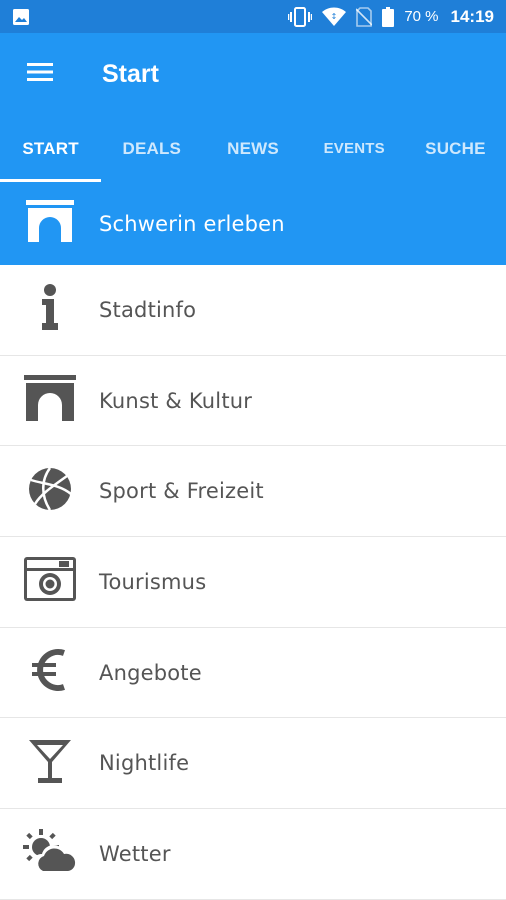  Describe the element at coordinates (253, 673) in the screenshot. I see `list-item-angebote: Angebote` at that location.